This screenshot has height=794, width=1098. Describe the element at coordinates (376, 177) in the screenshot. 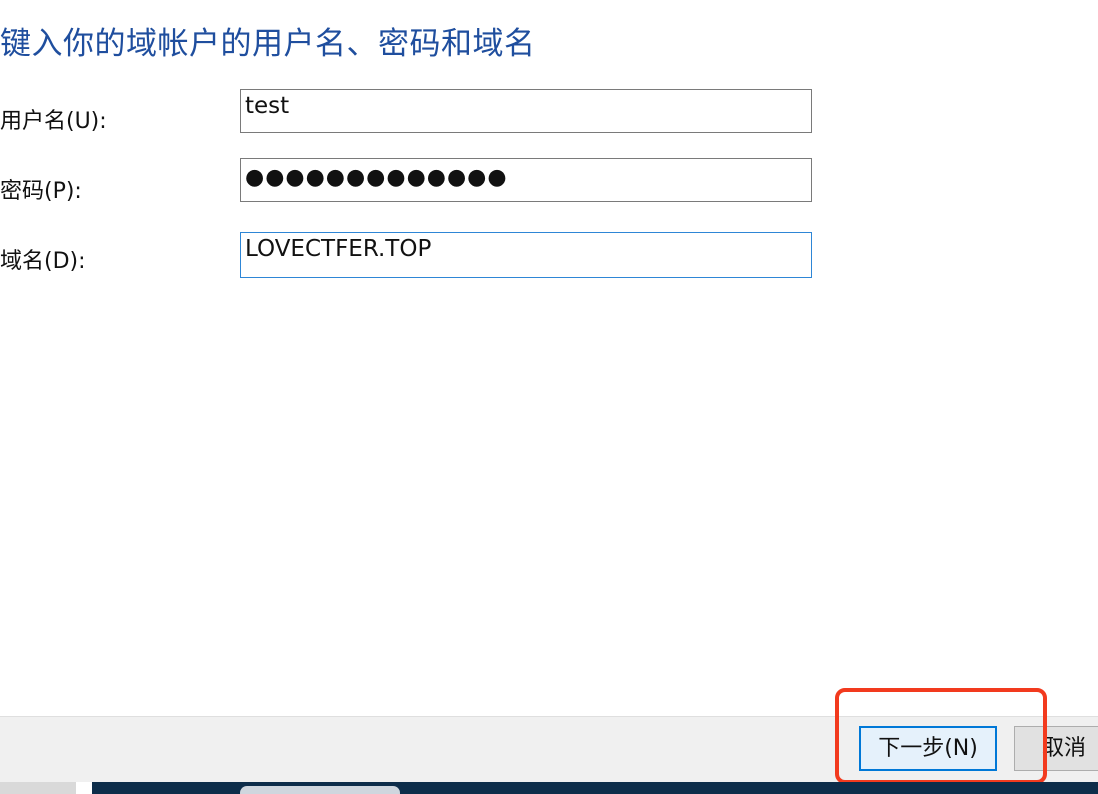

I see `password-value: ●●●●●●●●●●●●●` at that location.